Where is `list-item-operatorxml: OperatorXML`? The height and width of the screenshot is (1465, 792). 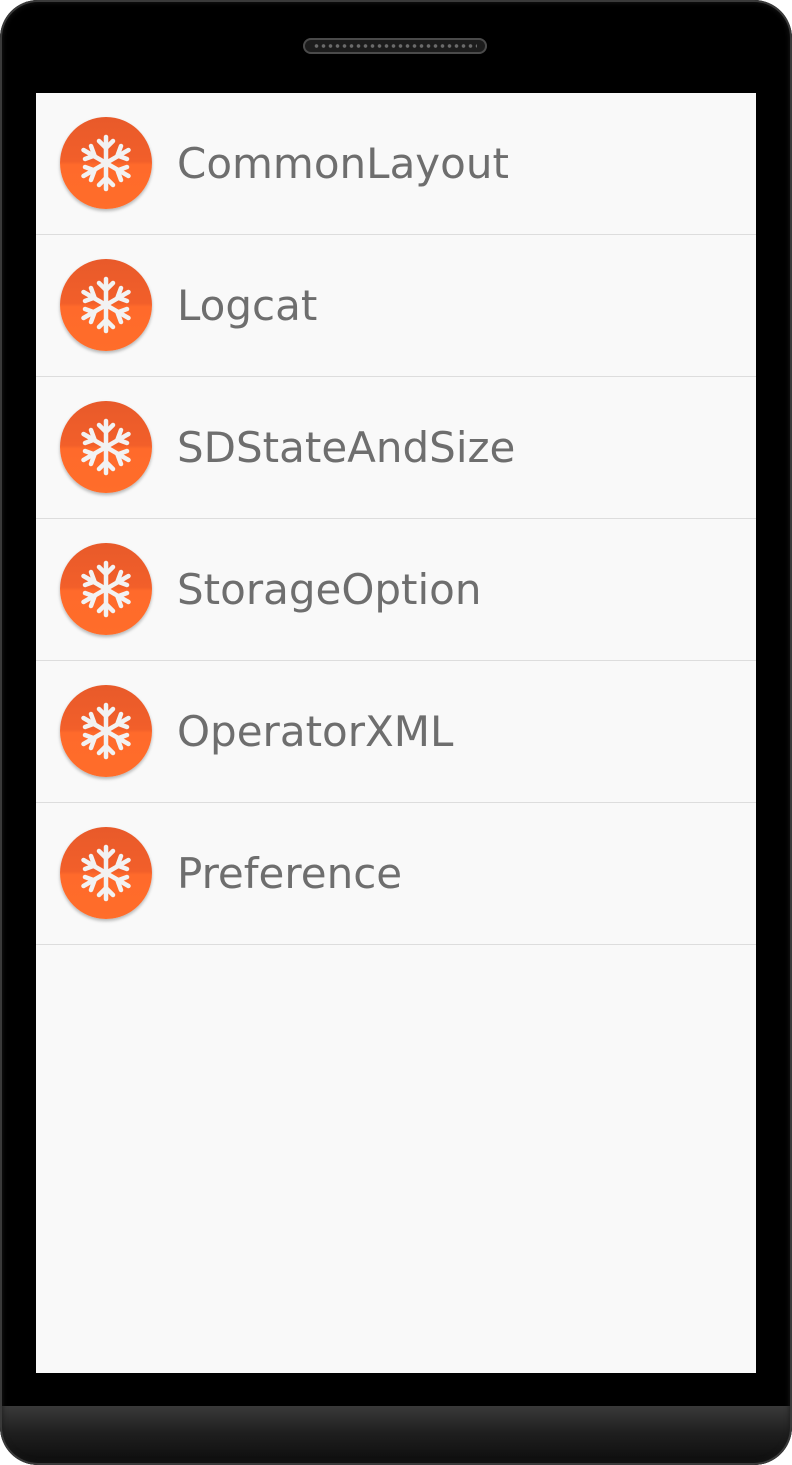 list-item-operatorxml: OperatorXML is located at coordinates (396, 732).